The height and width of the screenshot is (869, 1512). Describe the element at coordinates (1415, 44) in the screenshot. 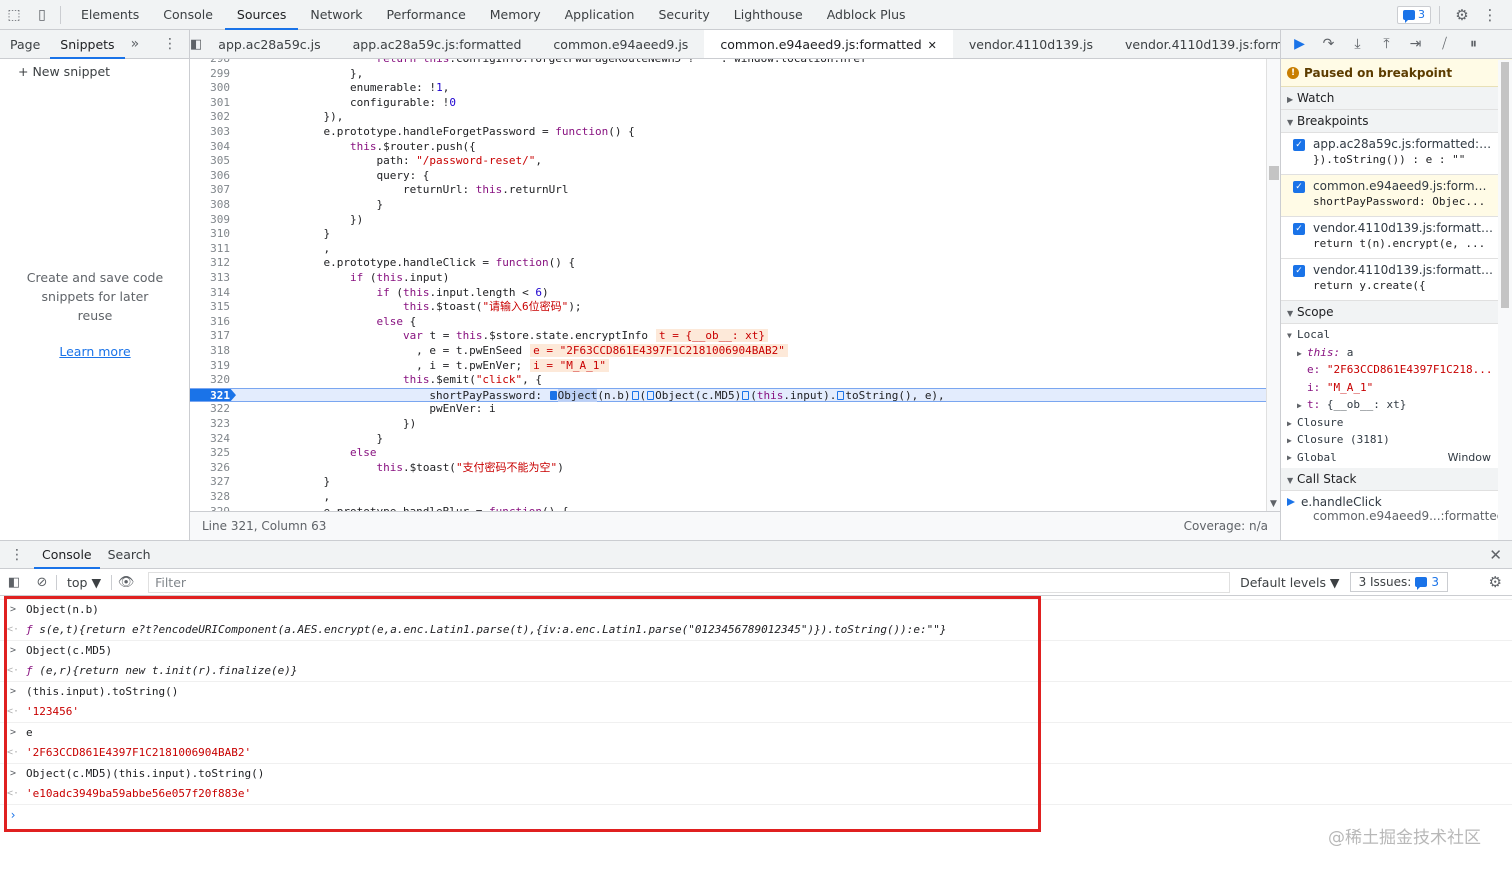

I see `step-icon: ⇥` at that location.